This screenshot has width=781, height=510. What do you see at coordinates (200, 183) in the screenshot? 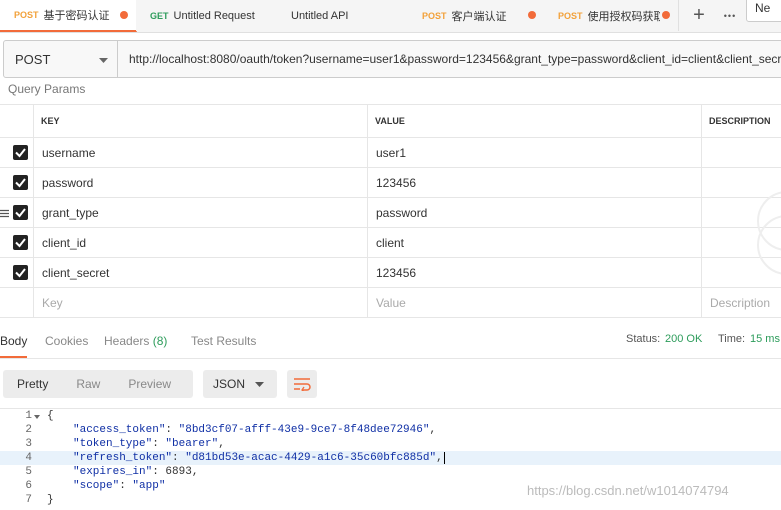
I see `param-key: password` at bounding box center [200, 183].